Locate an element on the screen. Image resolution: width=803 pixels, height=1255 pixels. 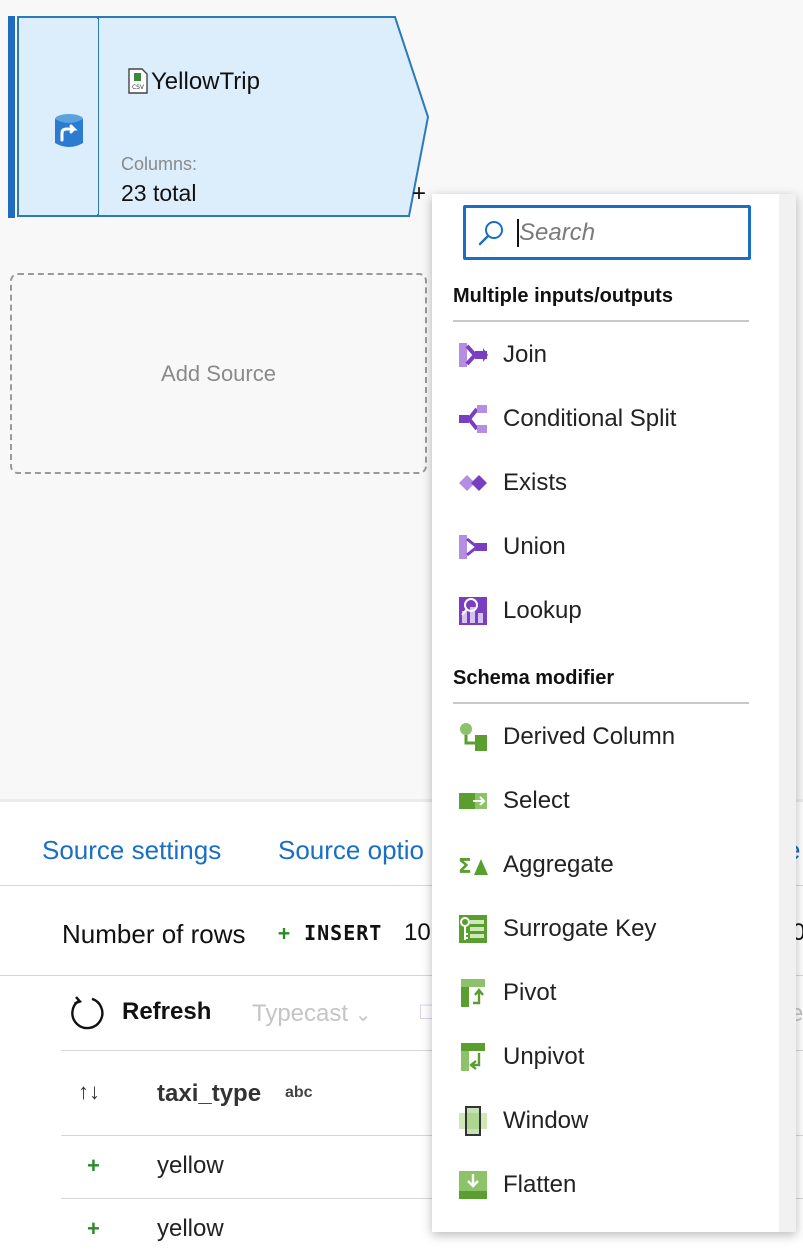
node-title: YellowTrip is located at coordinates (205, 81).